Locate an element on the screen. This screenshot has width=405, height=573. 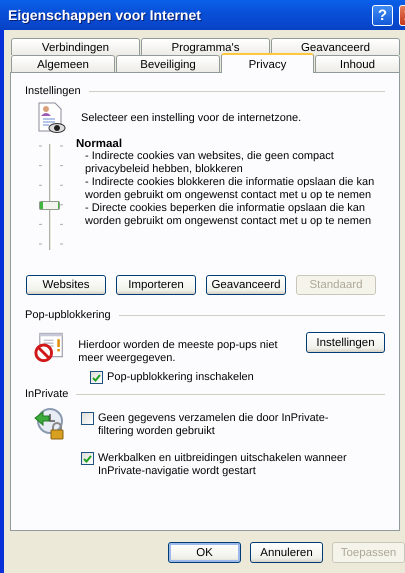
dialog-button: Annuleren is located at coordinates (286, 552).